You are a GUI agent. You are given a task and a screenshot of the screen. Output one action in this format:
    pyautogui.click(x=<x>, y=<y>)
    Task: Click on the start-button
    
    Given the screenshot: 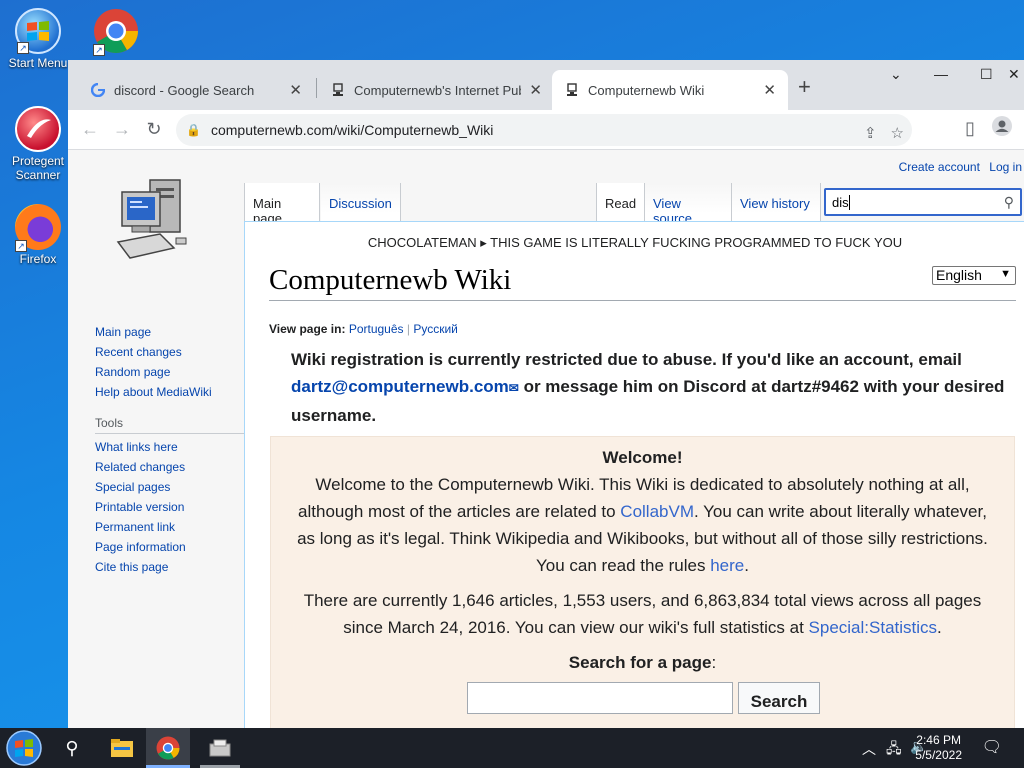 What is the action you would take?
    pyautogui.click(x=24, y=748)
    